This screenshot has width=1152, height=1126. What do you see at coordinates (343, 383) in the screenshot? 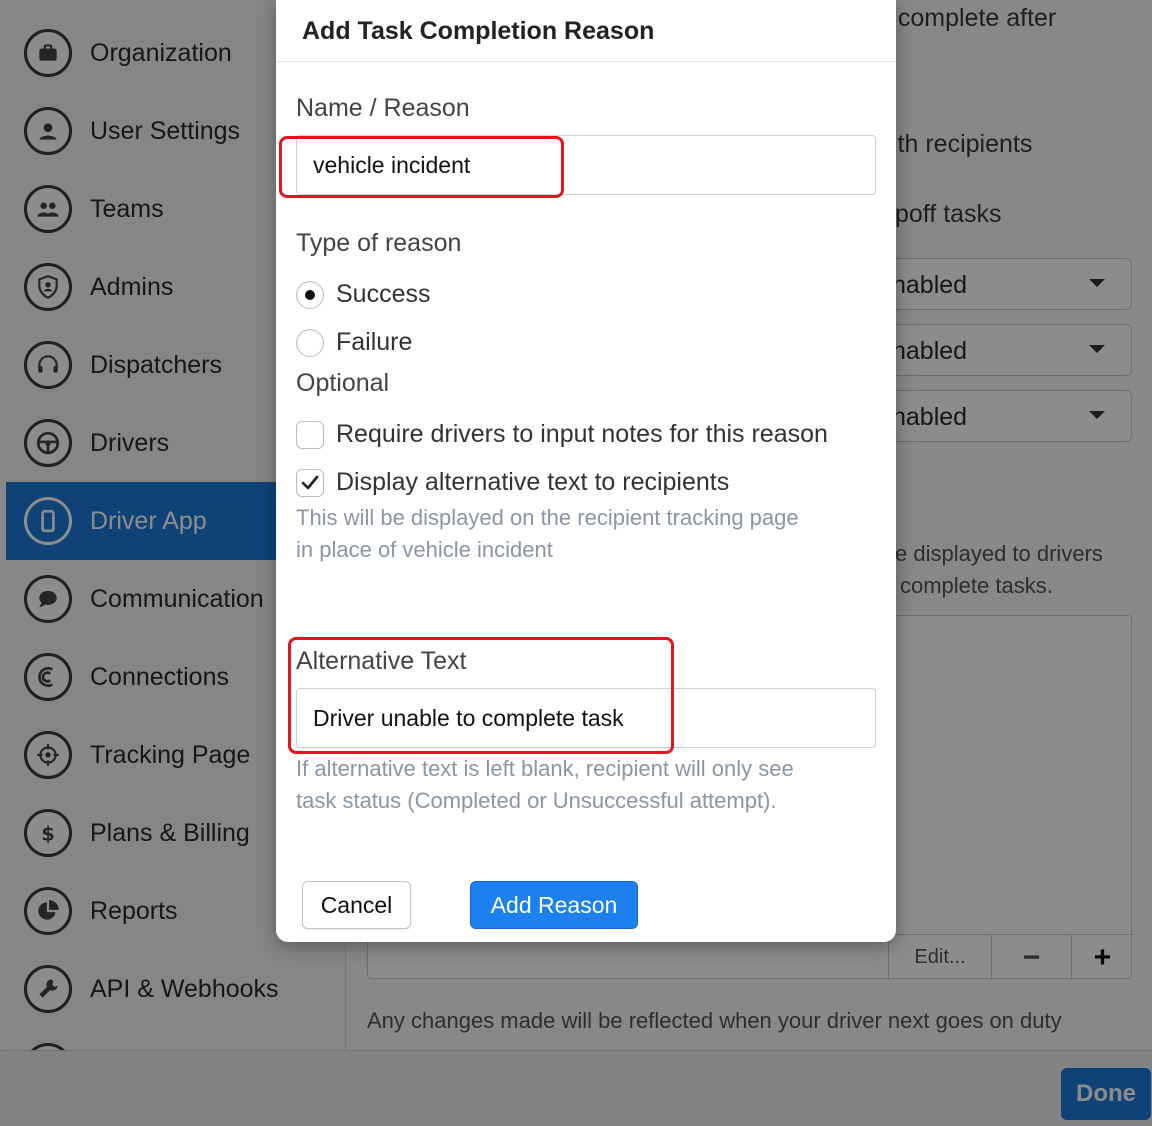
I see `optional-label: Optional` at bounding box center [343, 383].